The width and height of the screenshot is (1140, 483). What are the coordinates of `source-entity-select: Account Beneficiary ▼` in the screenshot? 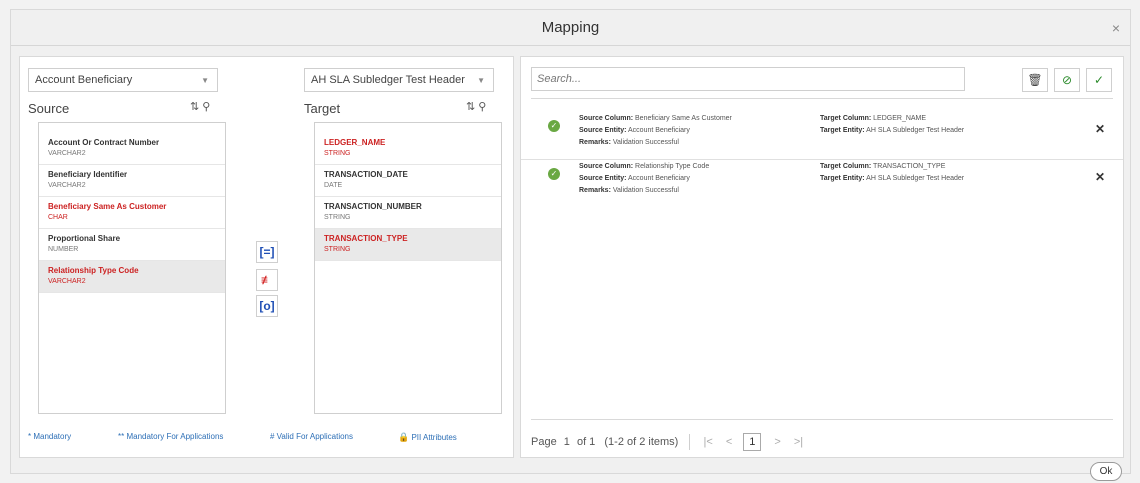 It's located at (123, 80).